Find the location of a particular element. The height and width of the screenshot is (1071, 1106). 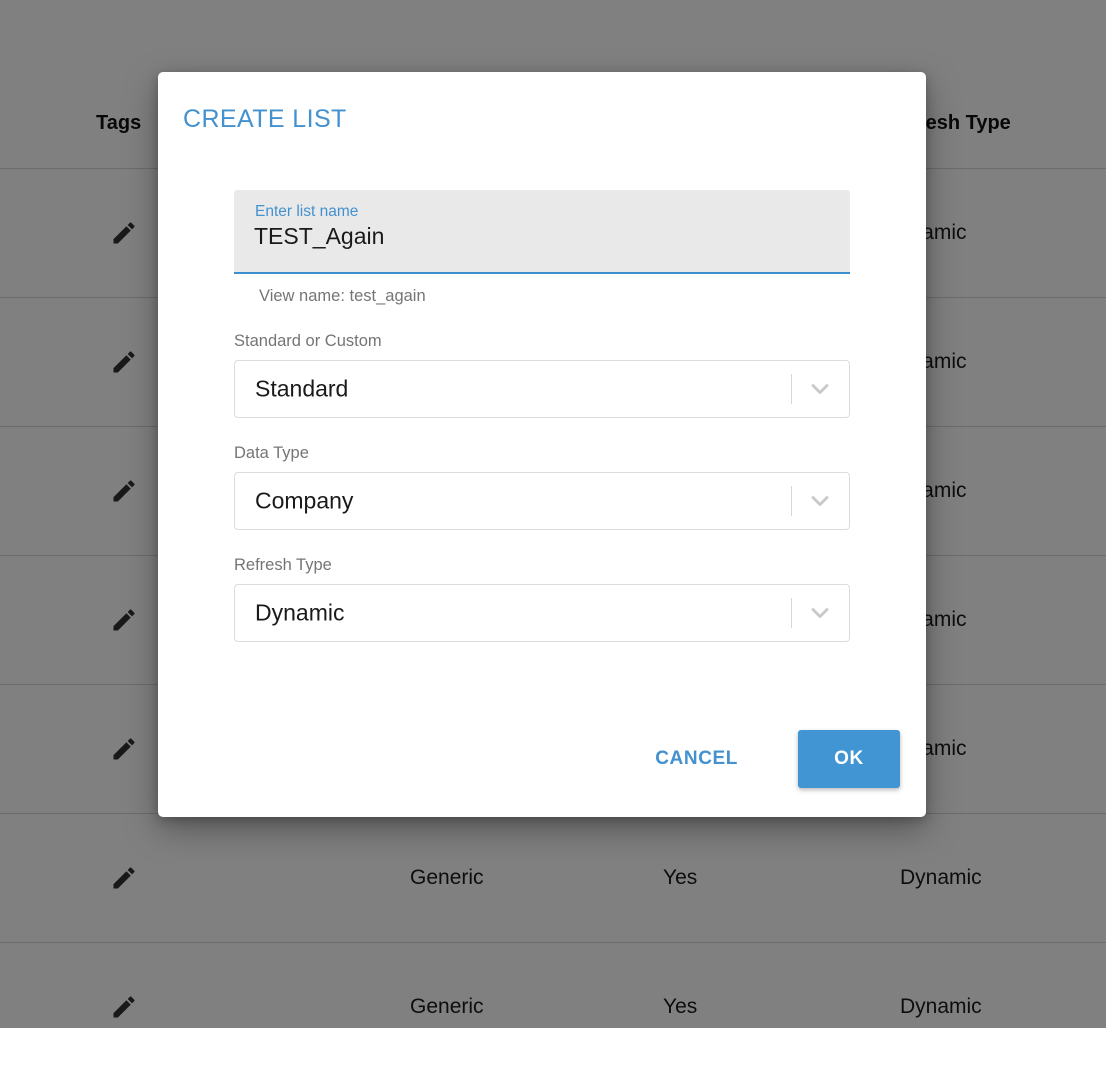

select-value-refresh-type: Dynamic is located at coordinates (300, 612).